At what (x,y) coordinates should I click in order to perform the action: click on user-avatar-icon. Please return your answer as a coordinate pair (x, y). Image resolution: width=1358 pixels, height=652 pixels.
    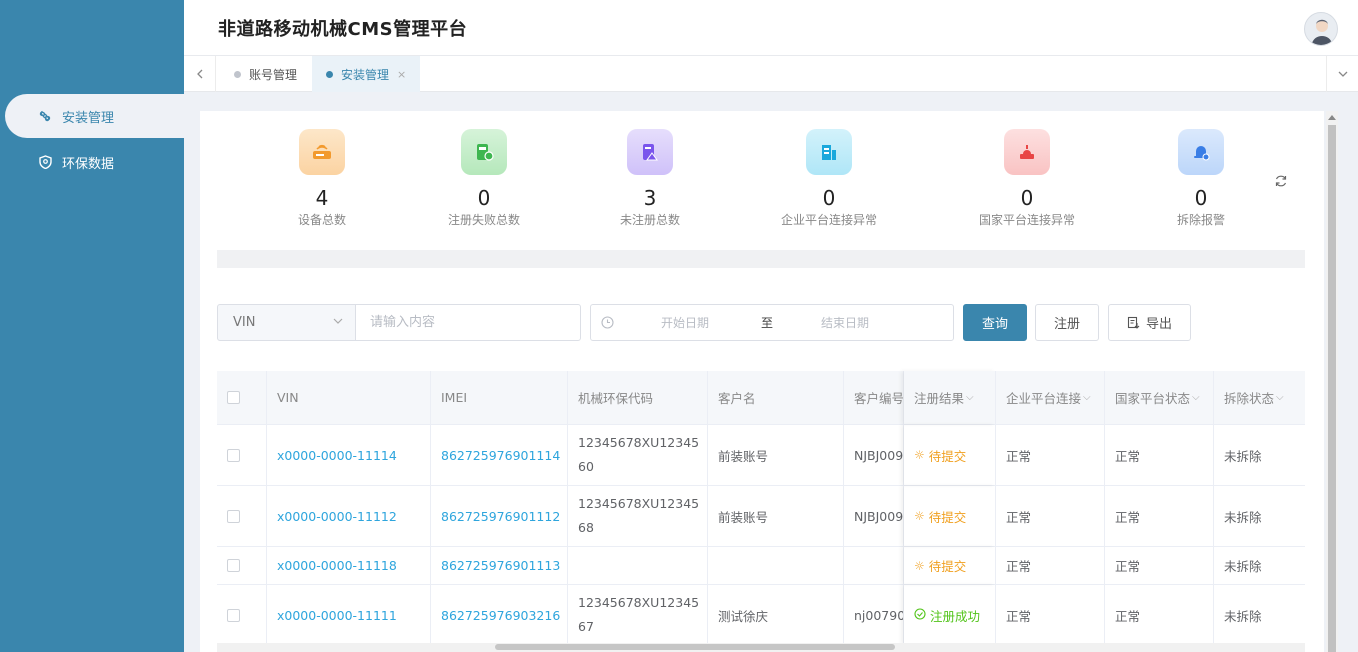
    Looking at the image, I should click on (1322, 32).